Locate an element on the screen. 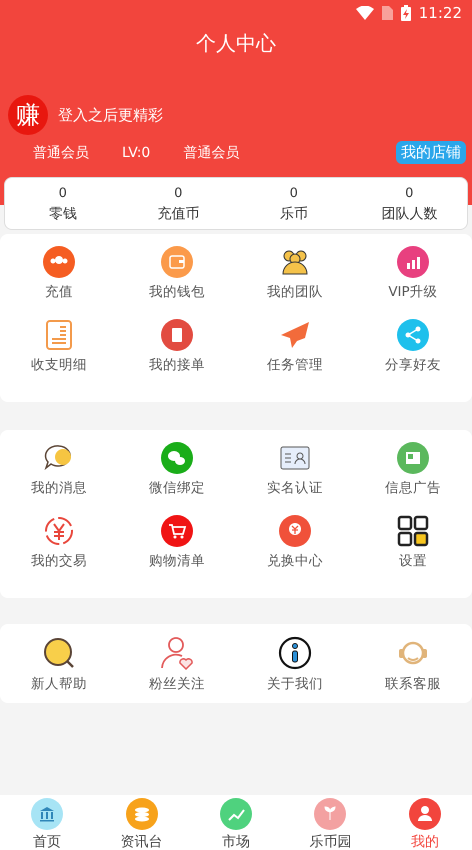 This screenshot has width=472, height=850. receipt-icon is located at coordinates (59, 335).